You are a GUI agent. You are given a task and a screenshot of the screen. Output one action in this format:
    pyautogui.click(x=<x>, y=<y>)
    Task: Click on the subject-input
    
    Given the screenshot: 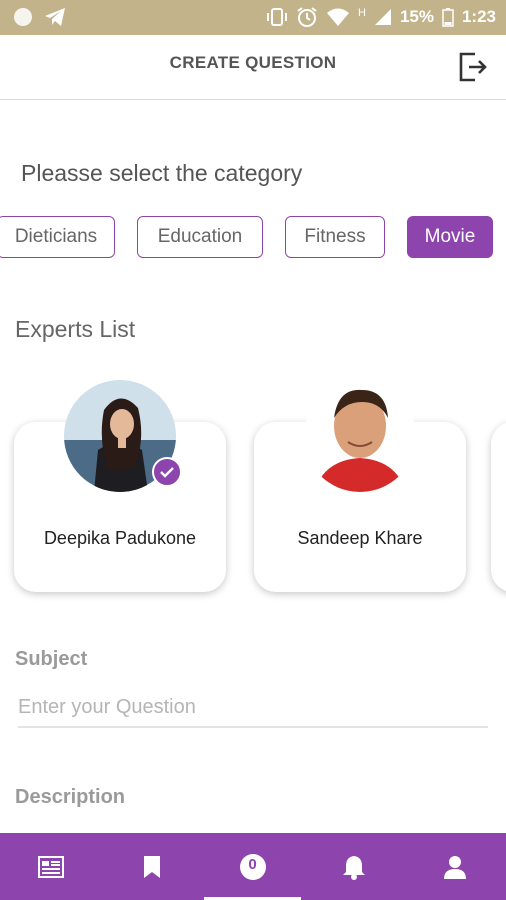 What is the action you would take?
    pyautogui.click(x=253, y=708)
    